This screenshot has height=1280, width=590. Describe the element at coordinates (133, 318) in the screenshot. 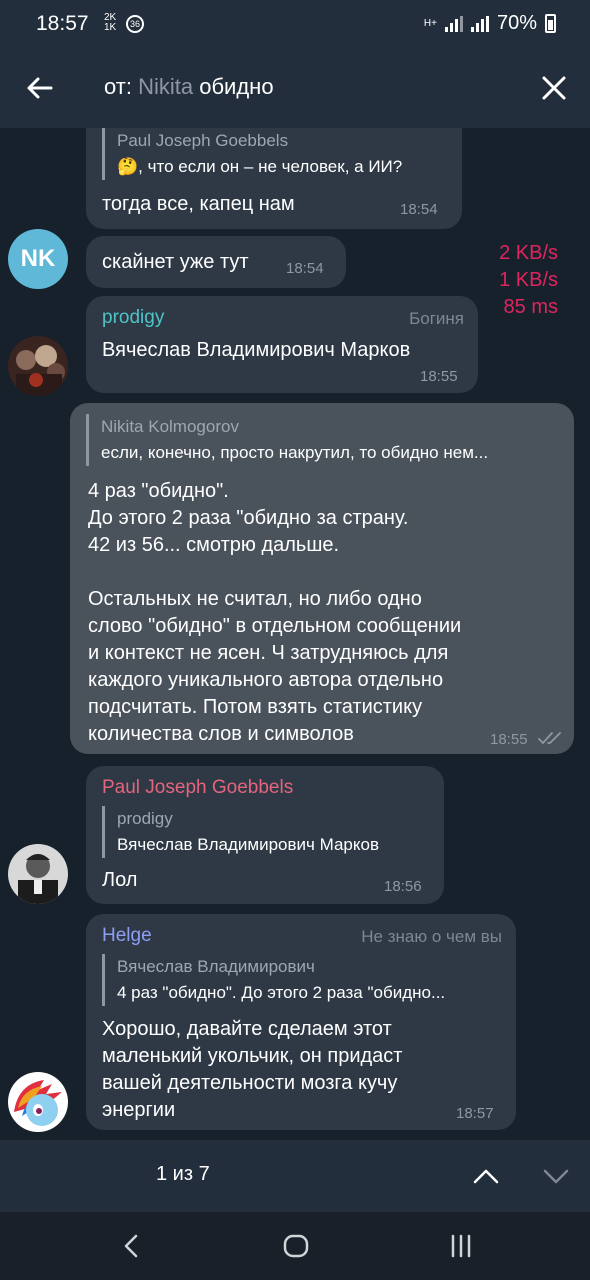

I see `message-sender: prodigy` at that location.